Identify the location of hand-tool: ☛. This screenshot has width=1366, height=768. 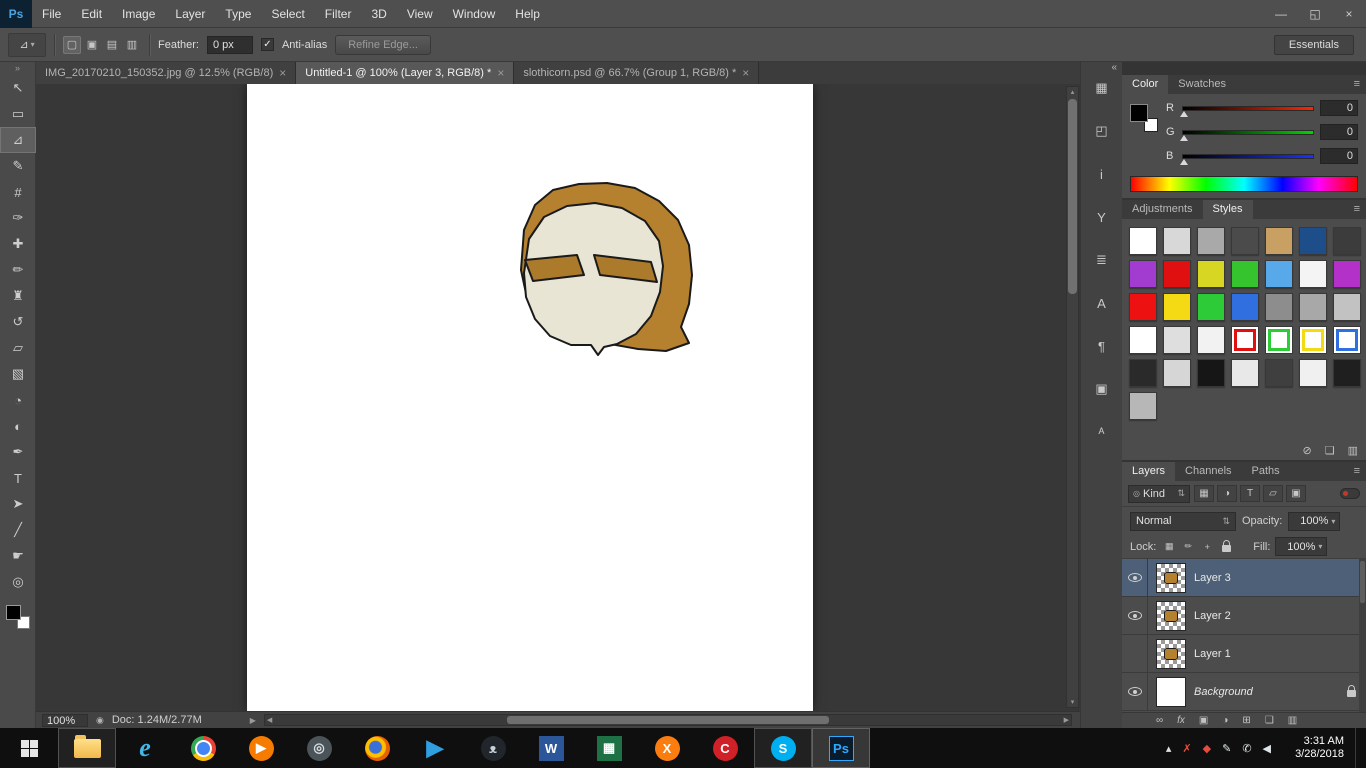
(18, 556).